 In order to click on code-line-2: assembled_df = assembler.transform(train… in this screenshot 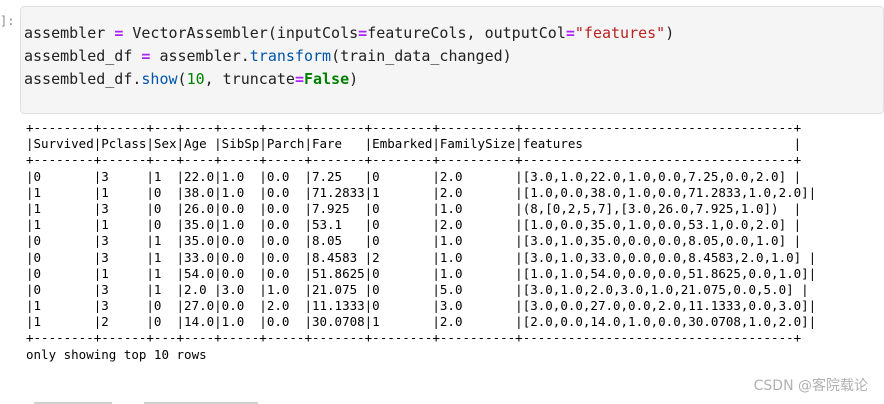, I will do `click(268, 56)`.